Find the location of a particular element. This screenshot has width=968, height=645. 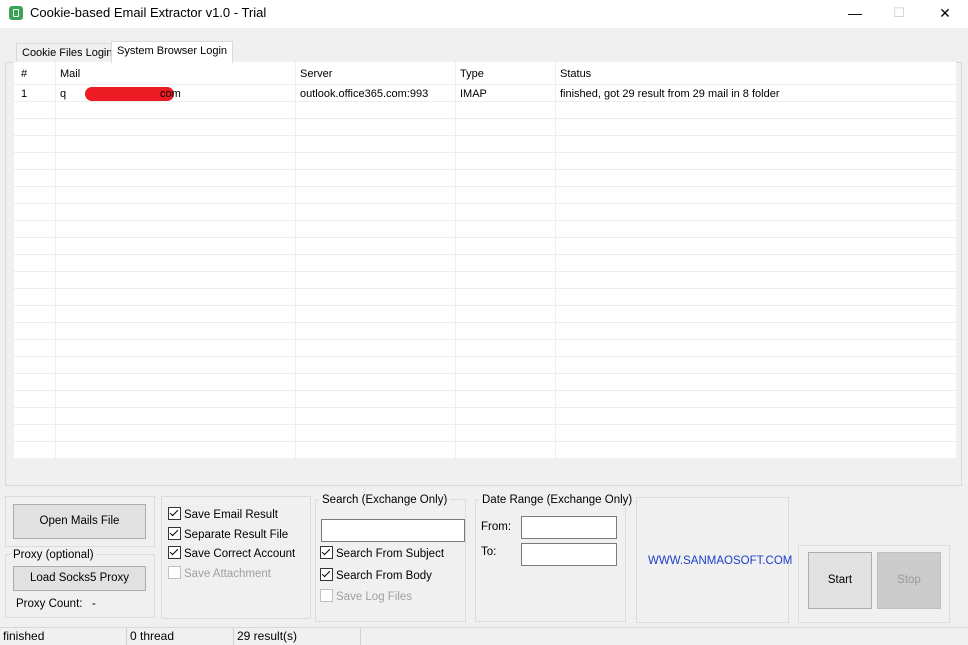

save-correct-account-label: Save Correct Account is located at coordinates (240, 554).